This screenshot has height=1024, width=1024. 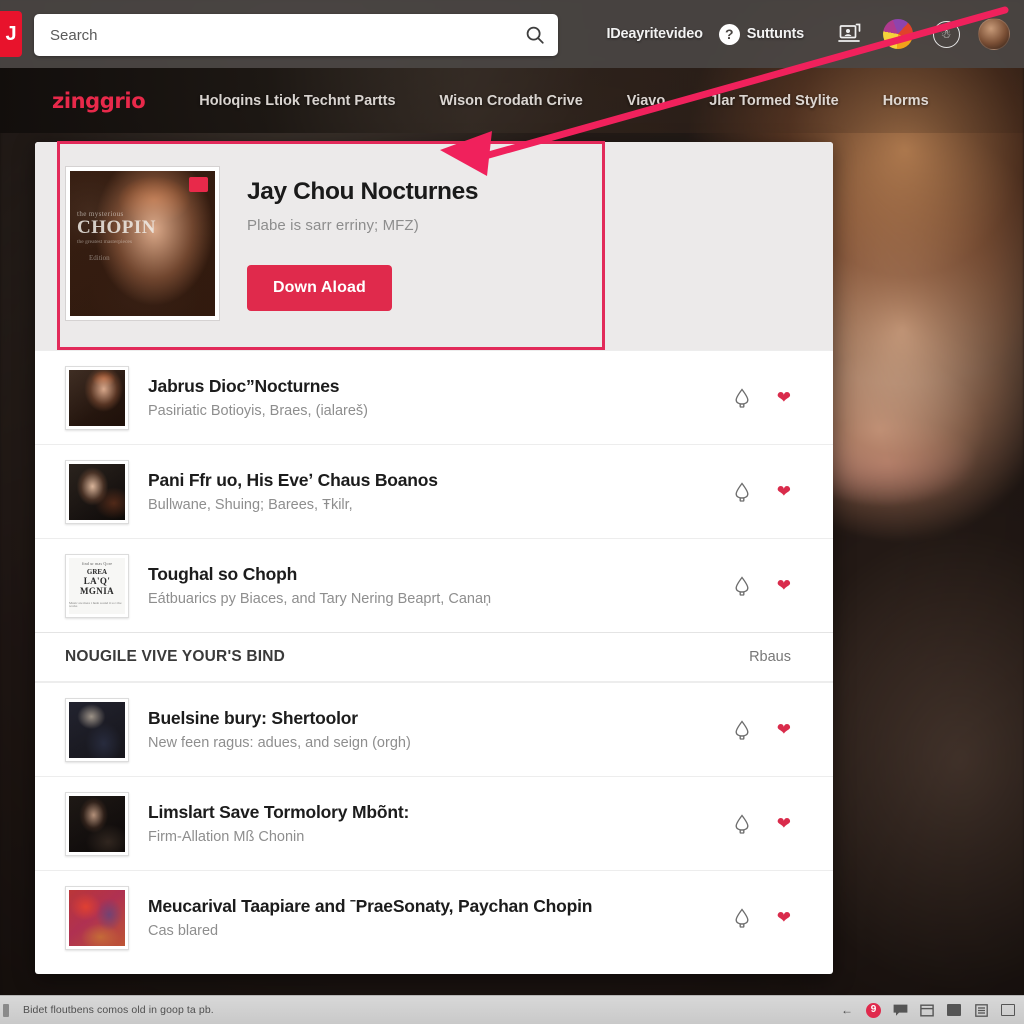 What do you see at coordinates (100, 214) in the screenshot?
I see `cover-line-small: the mysterious` at bounding box center [100, 214].